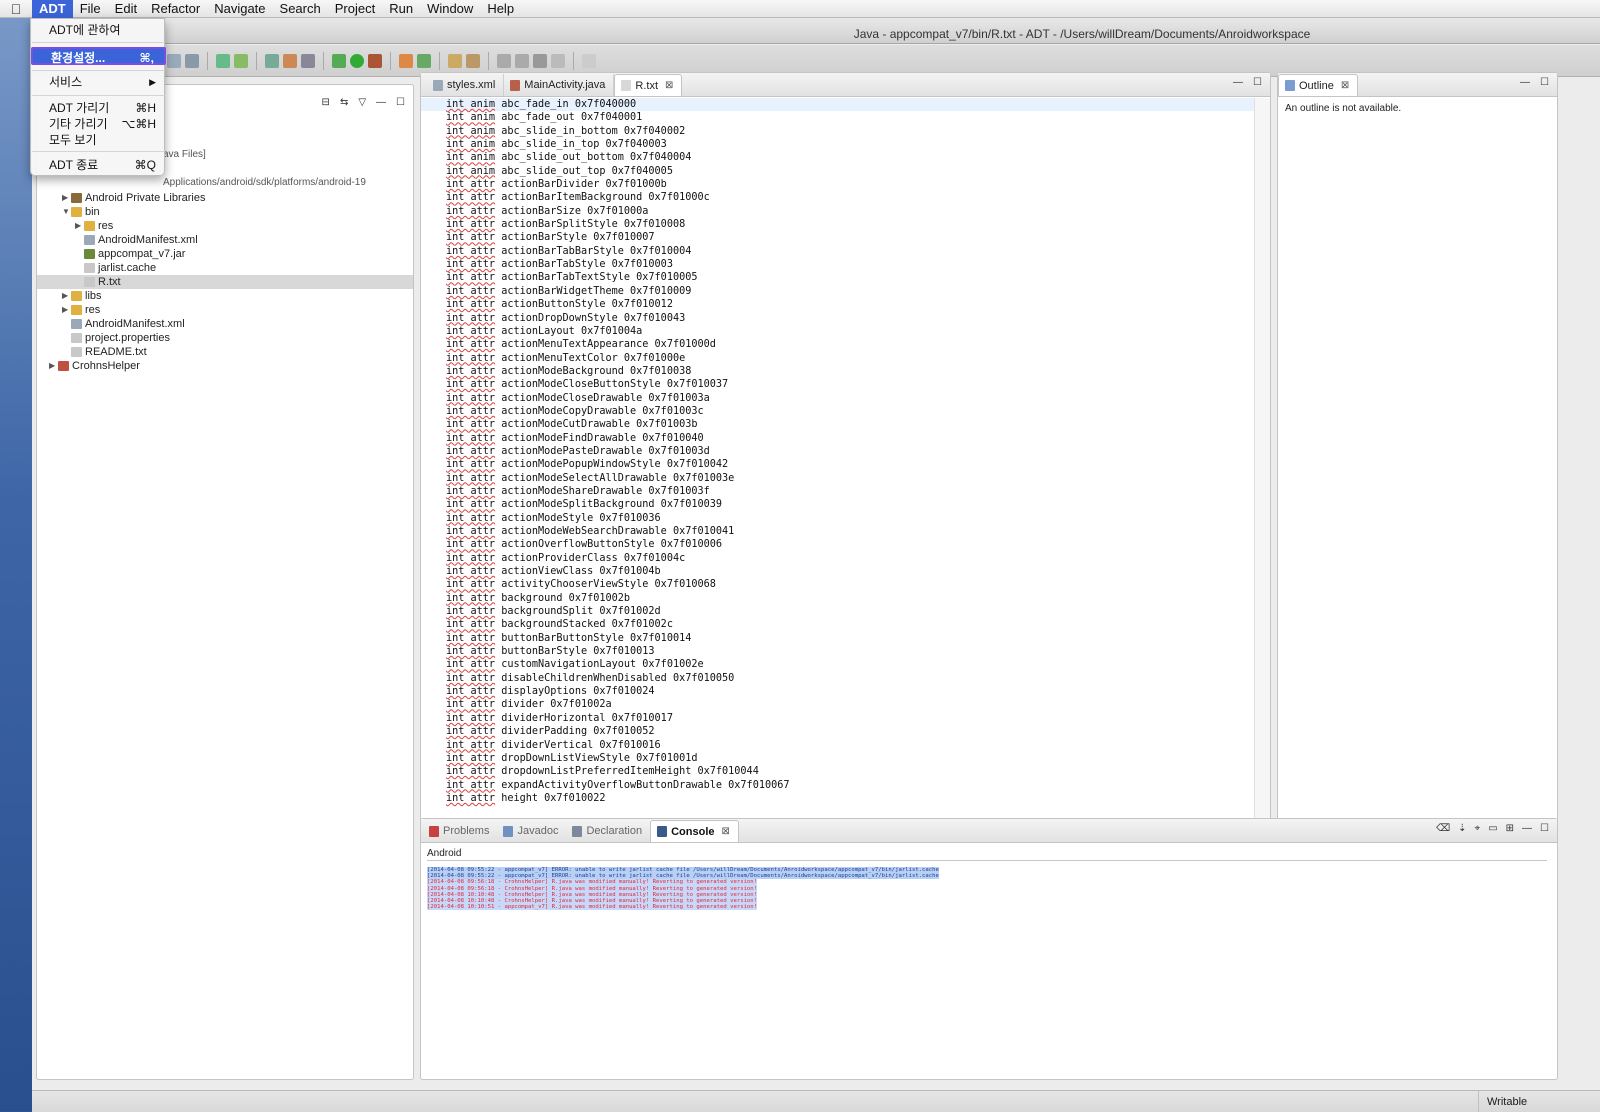 Image resolution: width=1600 pixels, height=1112 pixels. What do you see at coordinates (553, 798) in the screenshot?
I see `code-line-value: height 0x7f010022` at bounding box center [553, 798].